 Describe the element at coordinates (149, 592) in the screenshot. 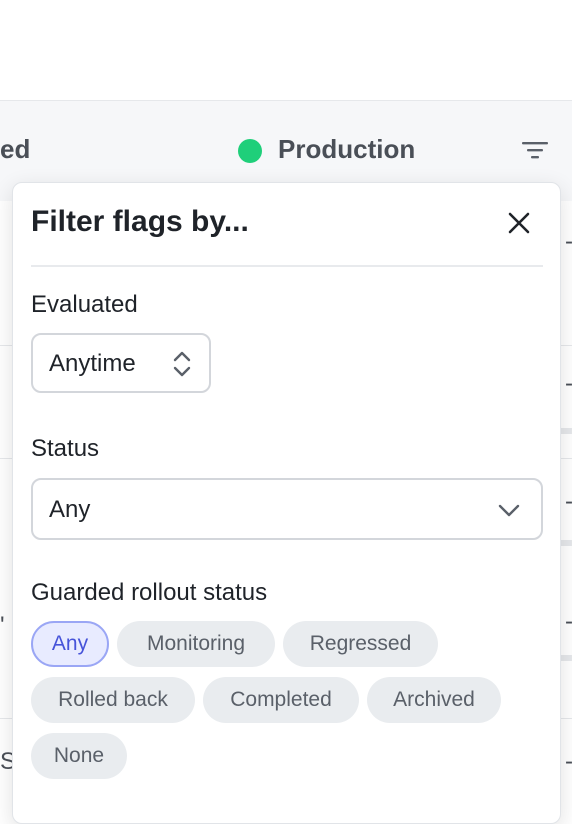

I see `guarded-rollout-label: Guarded rollout status` at that location.